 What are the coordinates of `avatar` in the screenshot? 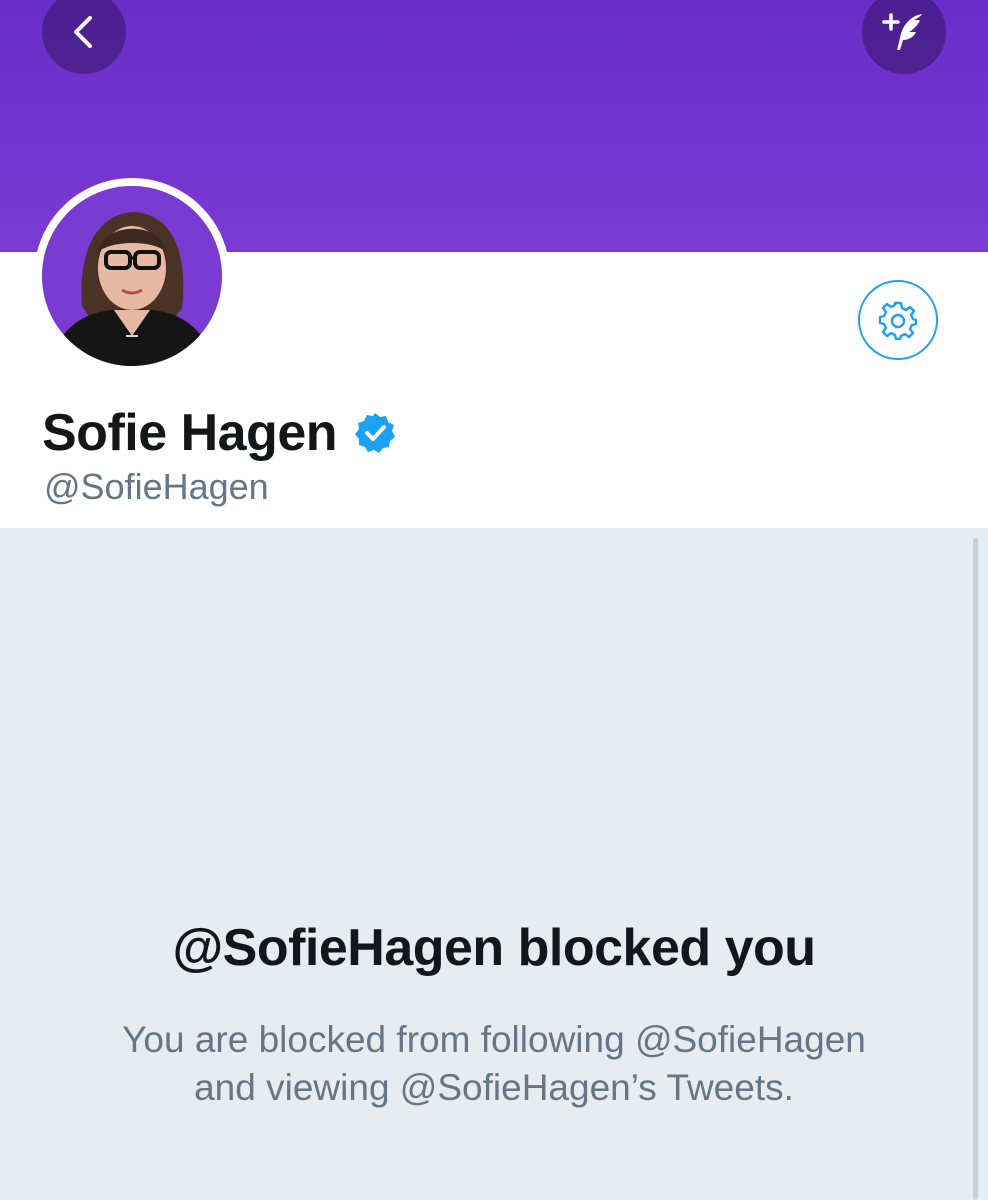 It's located at (132, 276).